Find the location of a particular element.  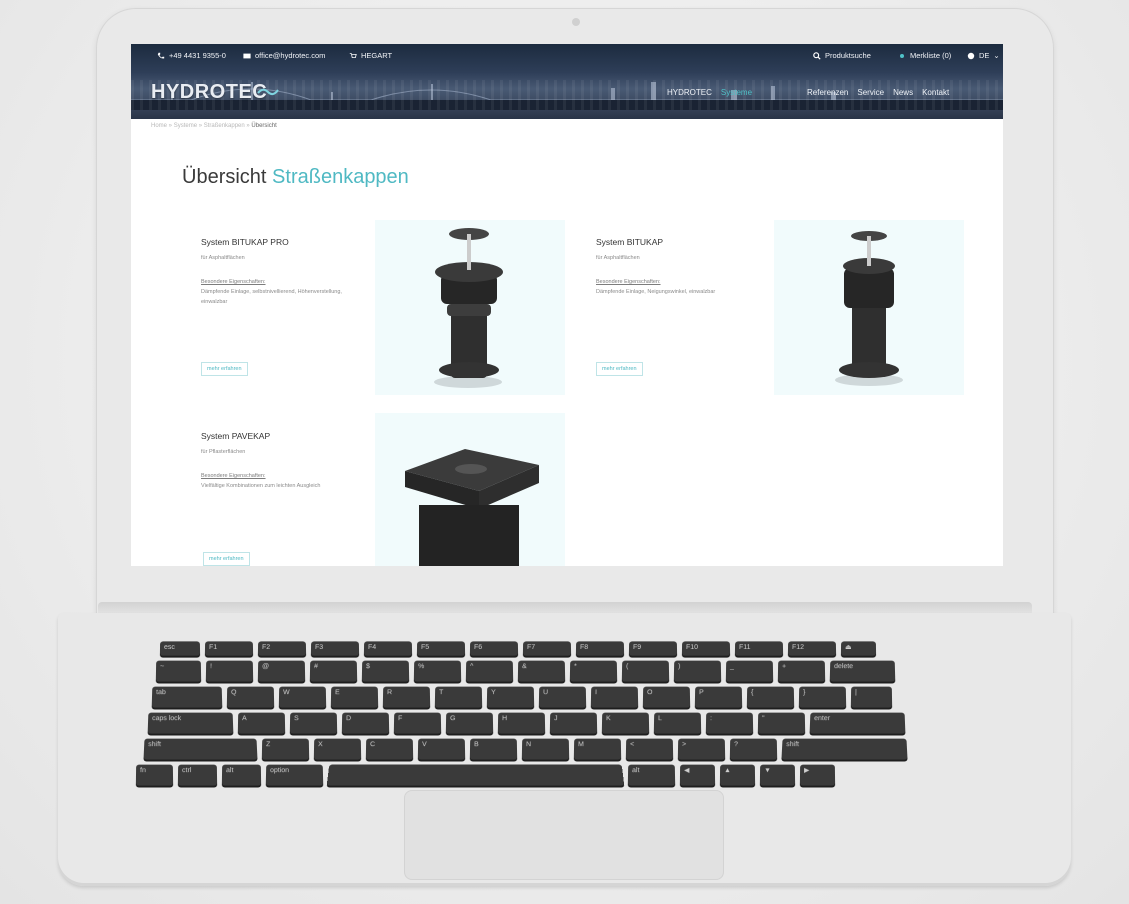

key-j: J is located at coordinates (573, 723).